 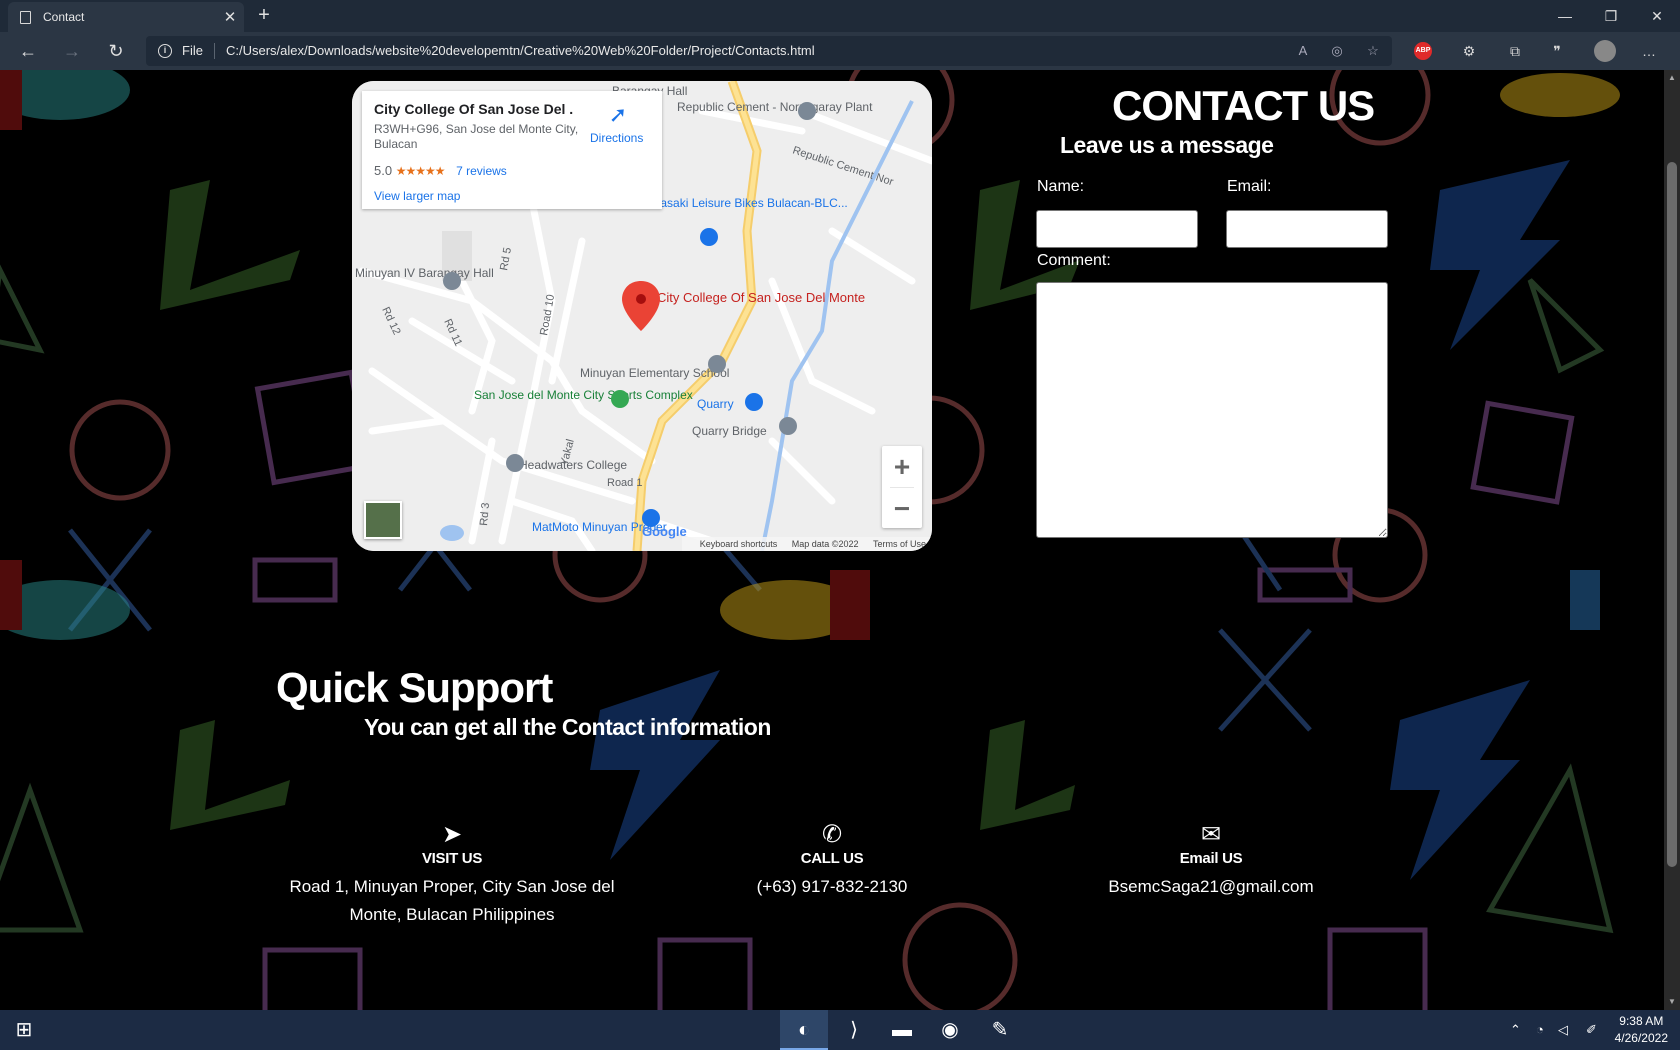 What do you see at coordinates (624, 483) in the screenshot?
I see `map-label: Road 1` at bounding box center [624, 483].